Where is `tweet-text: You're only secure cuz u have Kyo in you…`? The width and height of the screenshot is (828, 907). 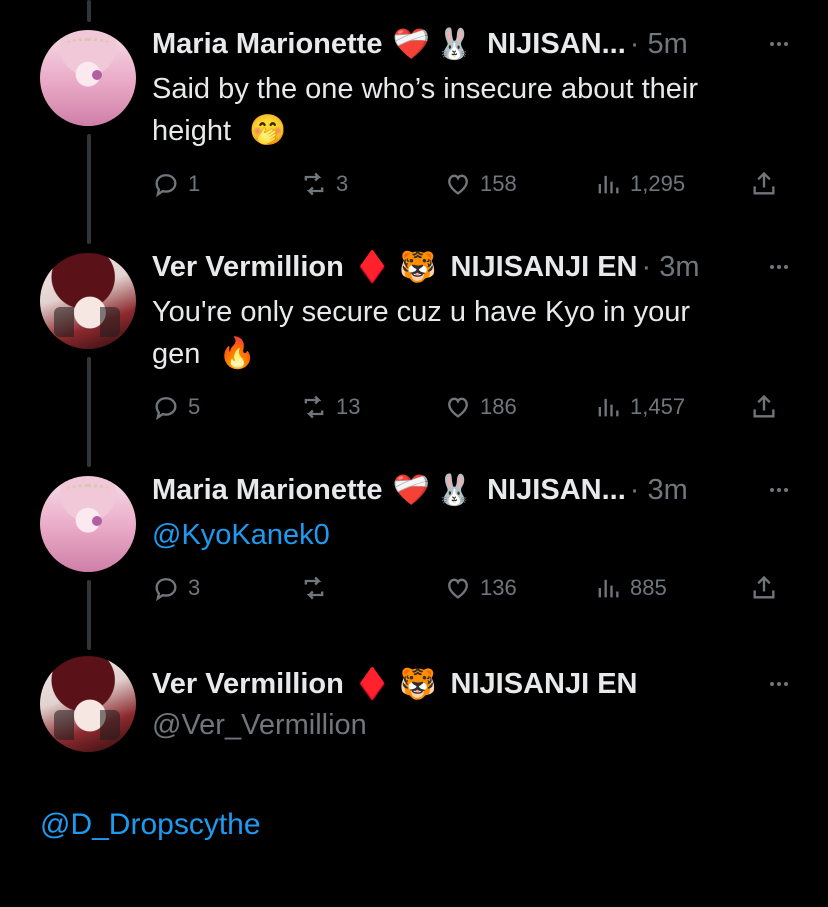
tweet-text: You're only secure cuz u have Kyo in you… is located at coordinates (467, 333).